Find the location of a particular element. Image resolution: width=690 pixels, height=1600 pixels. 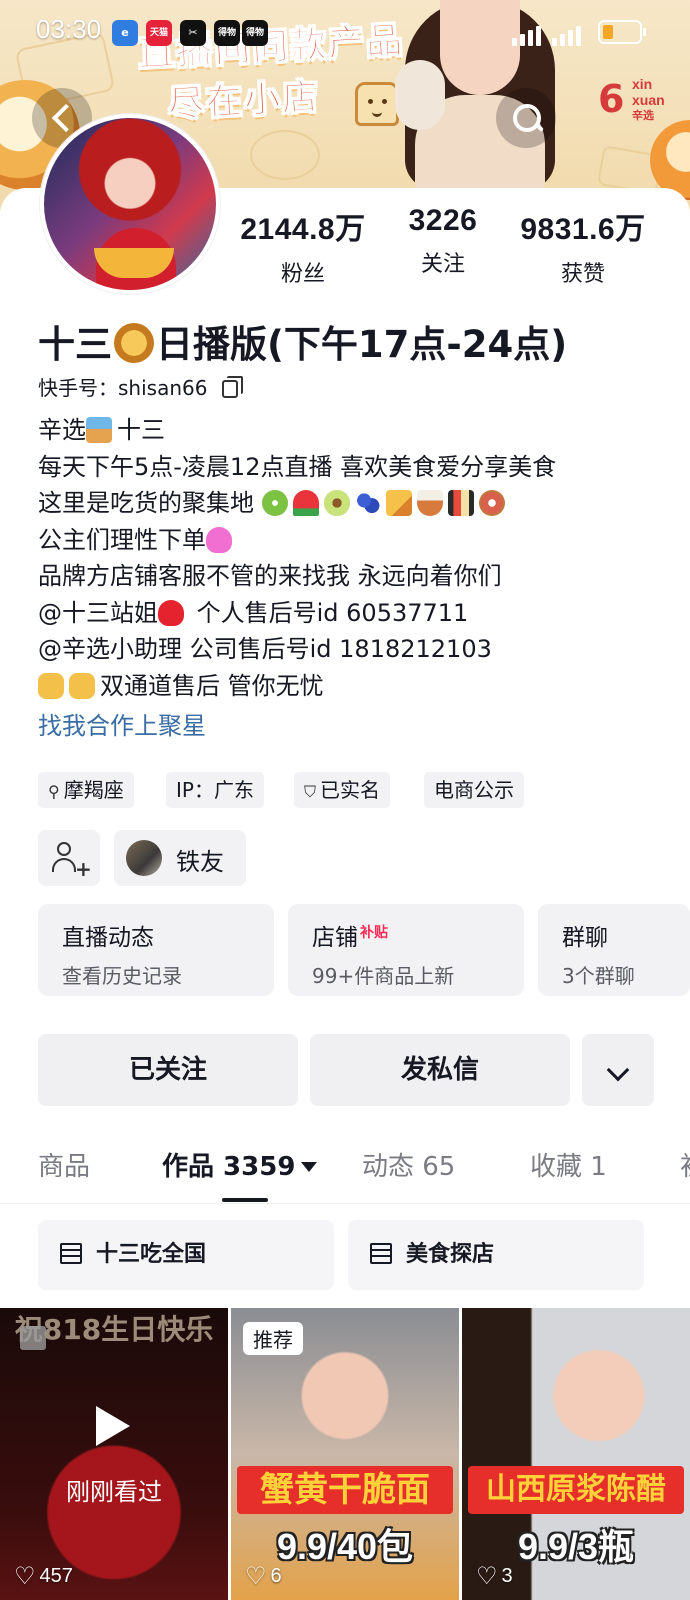

card-title-text: 店铺 is located at coordinates (335, 938).